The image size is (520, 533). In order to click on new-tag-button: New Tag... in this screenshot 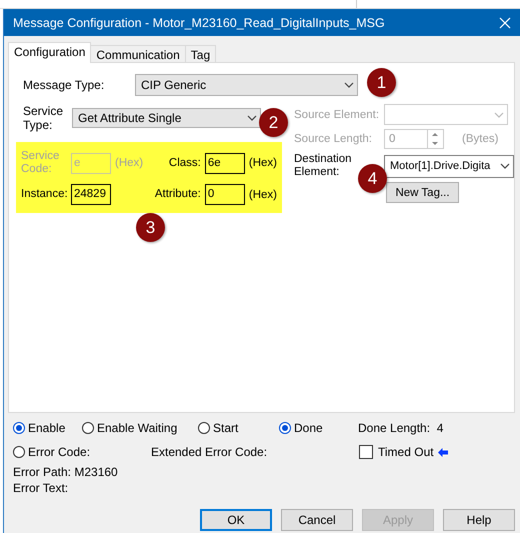, I will do `click(422, 192)`.